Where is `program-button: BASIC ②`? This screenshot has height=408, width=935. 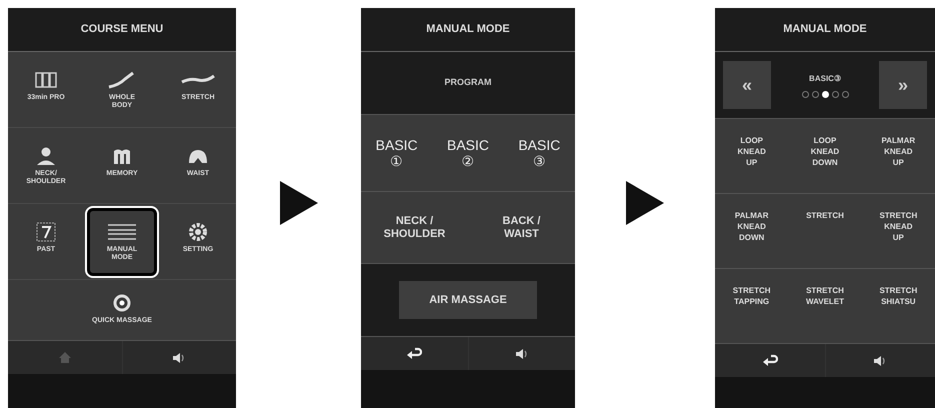 program-button: BASIC ② is located at coordinates (468, 153).